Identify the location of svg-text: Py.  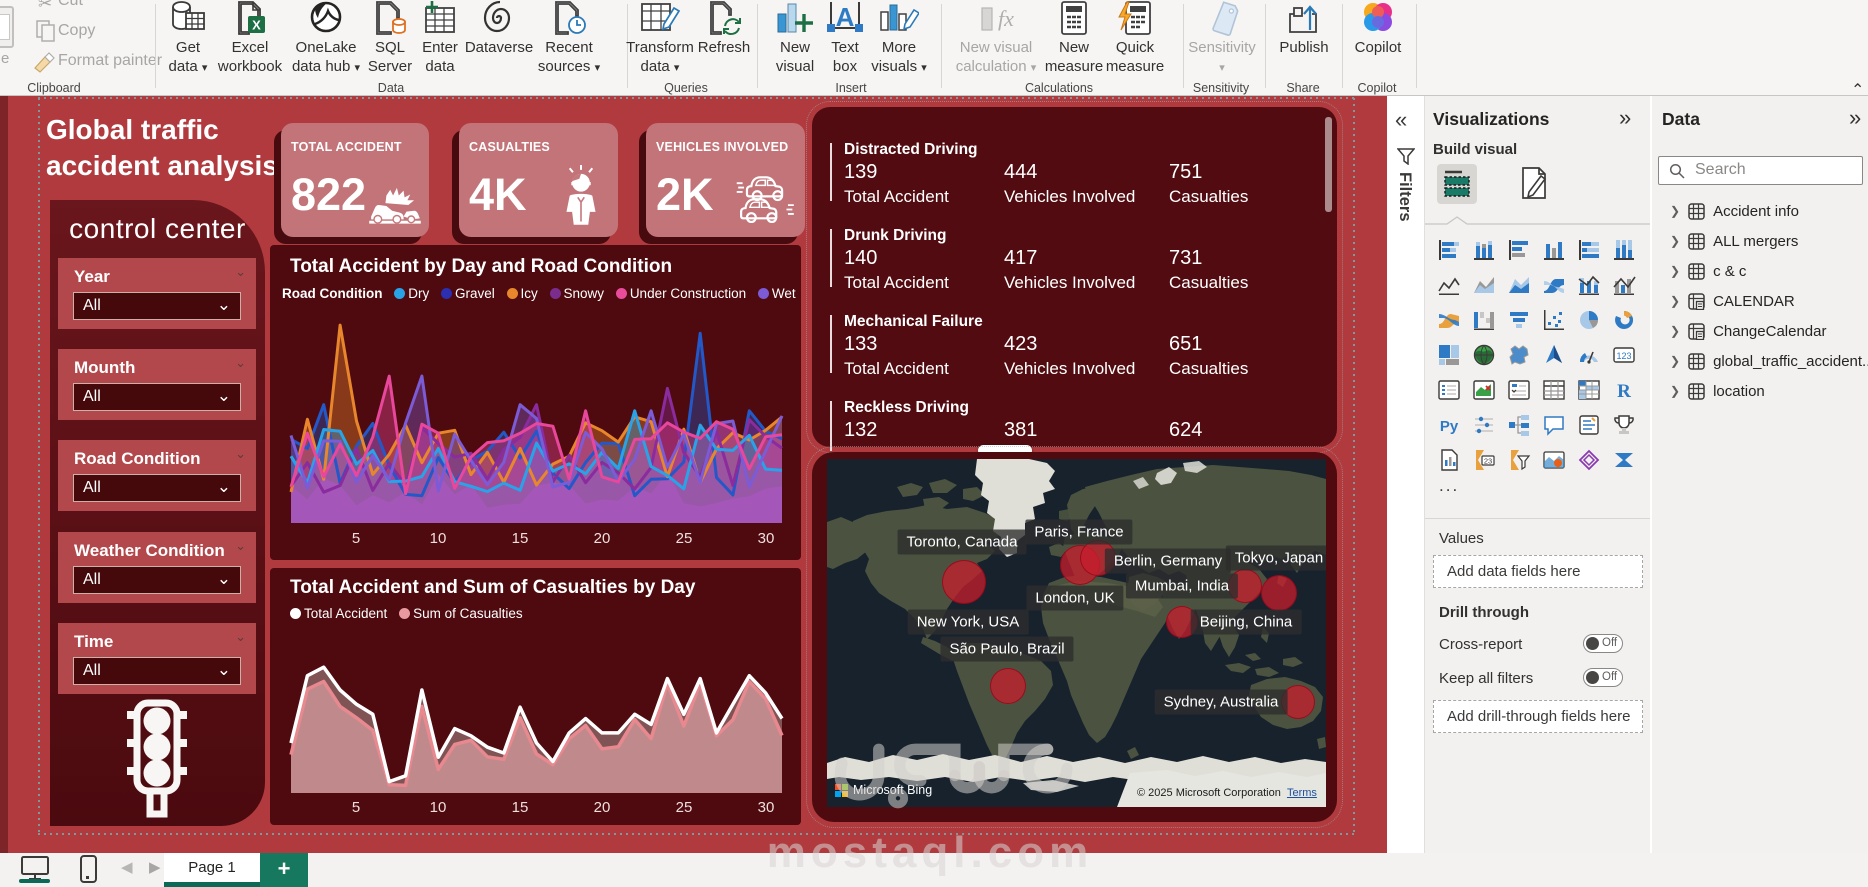
(1449, 426).